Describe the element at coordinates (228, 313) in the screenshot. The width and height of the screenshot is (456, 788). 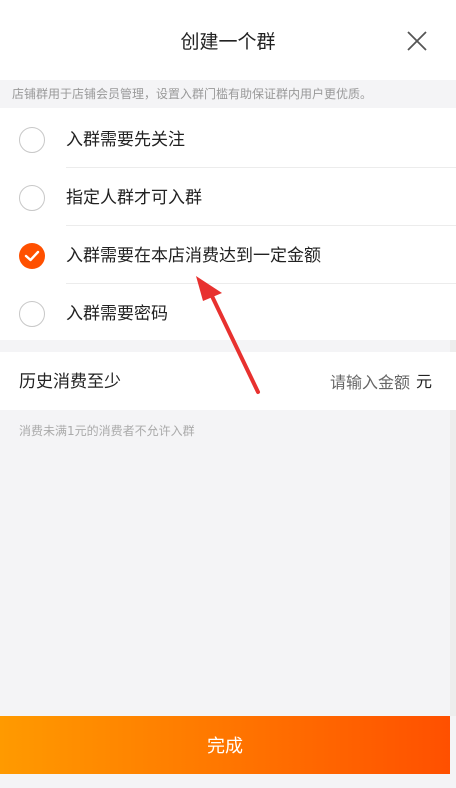
I see `option-password: 入群需要密码` at that location.